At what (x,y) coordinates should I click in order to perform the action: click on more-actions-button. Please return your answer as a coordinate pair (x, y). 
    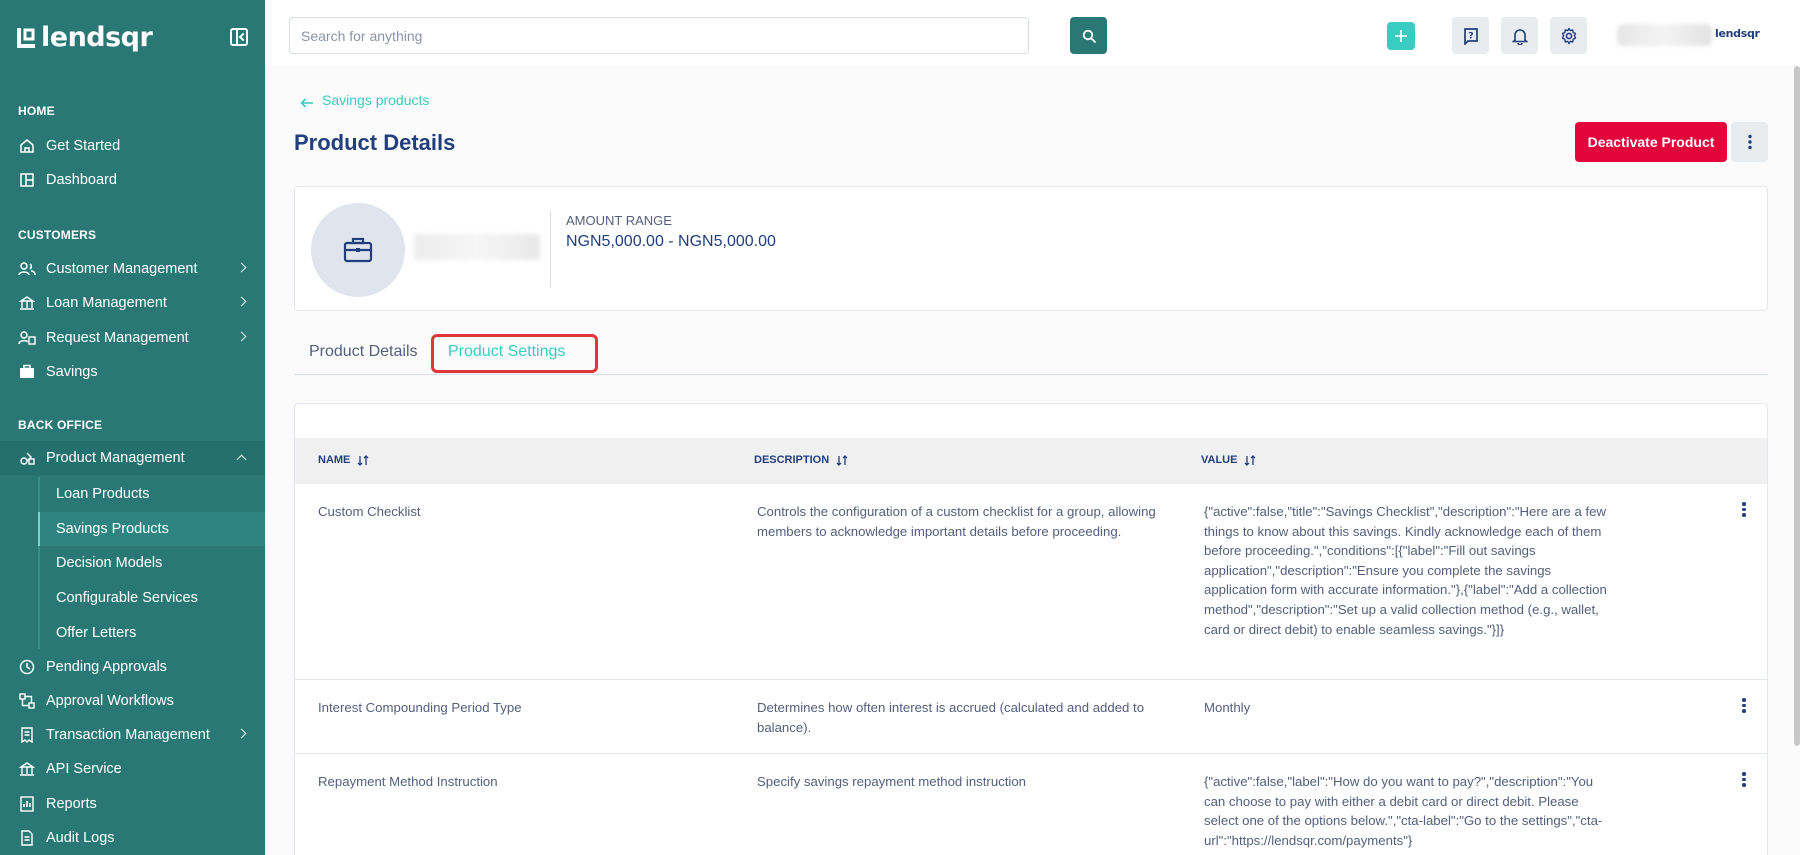
    Looking at the image, I should click on (1749, 142).